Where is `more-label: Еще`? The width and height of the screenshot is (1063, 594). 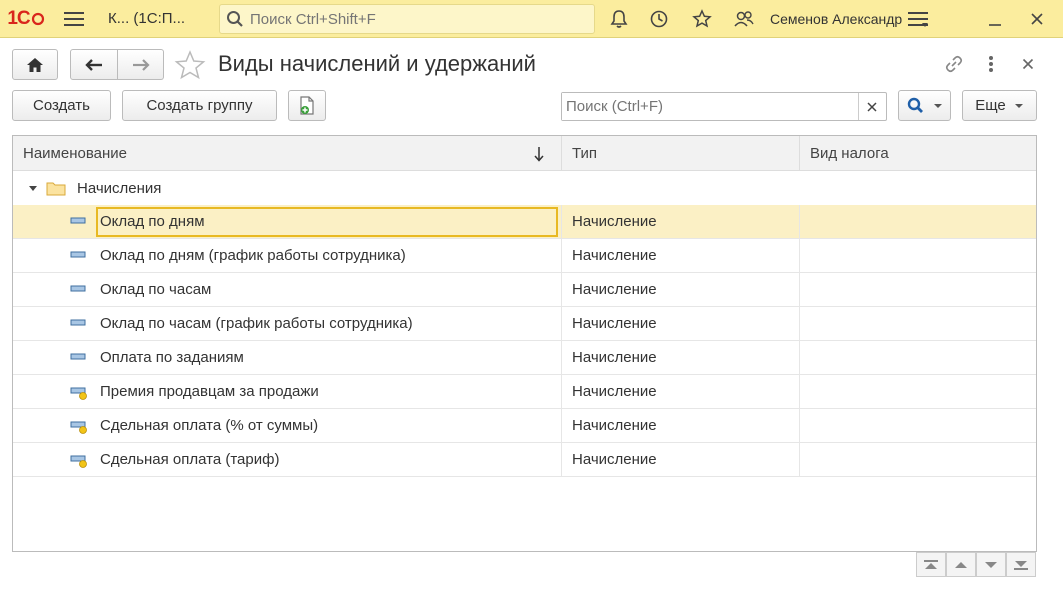 more-label: Еще is located at coordinates (990, 105).